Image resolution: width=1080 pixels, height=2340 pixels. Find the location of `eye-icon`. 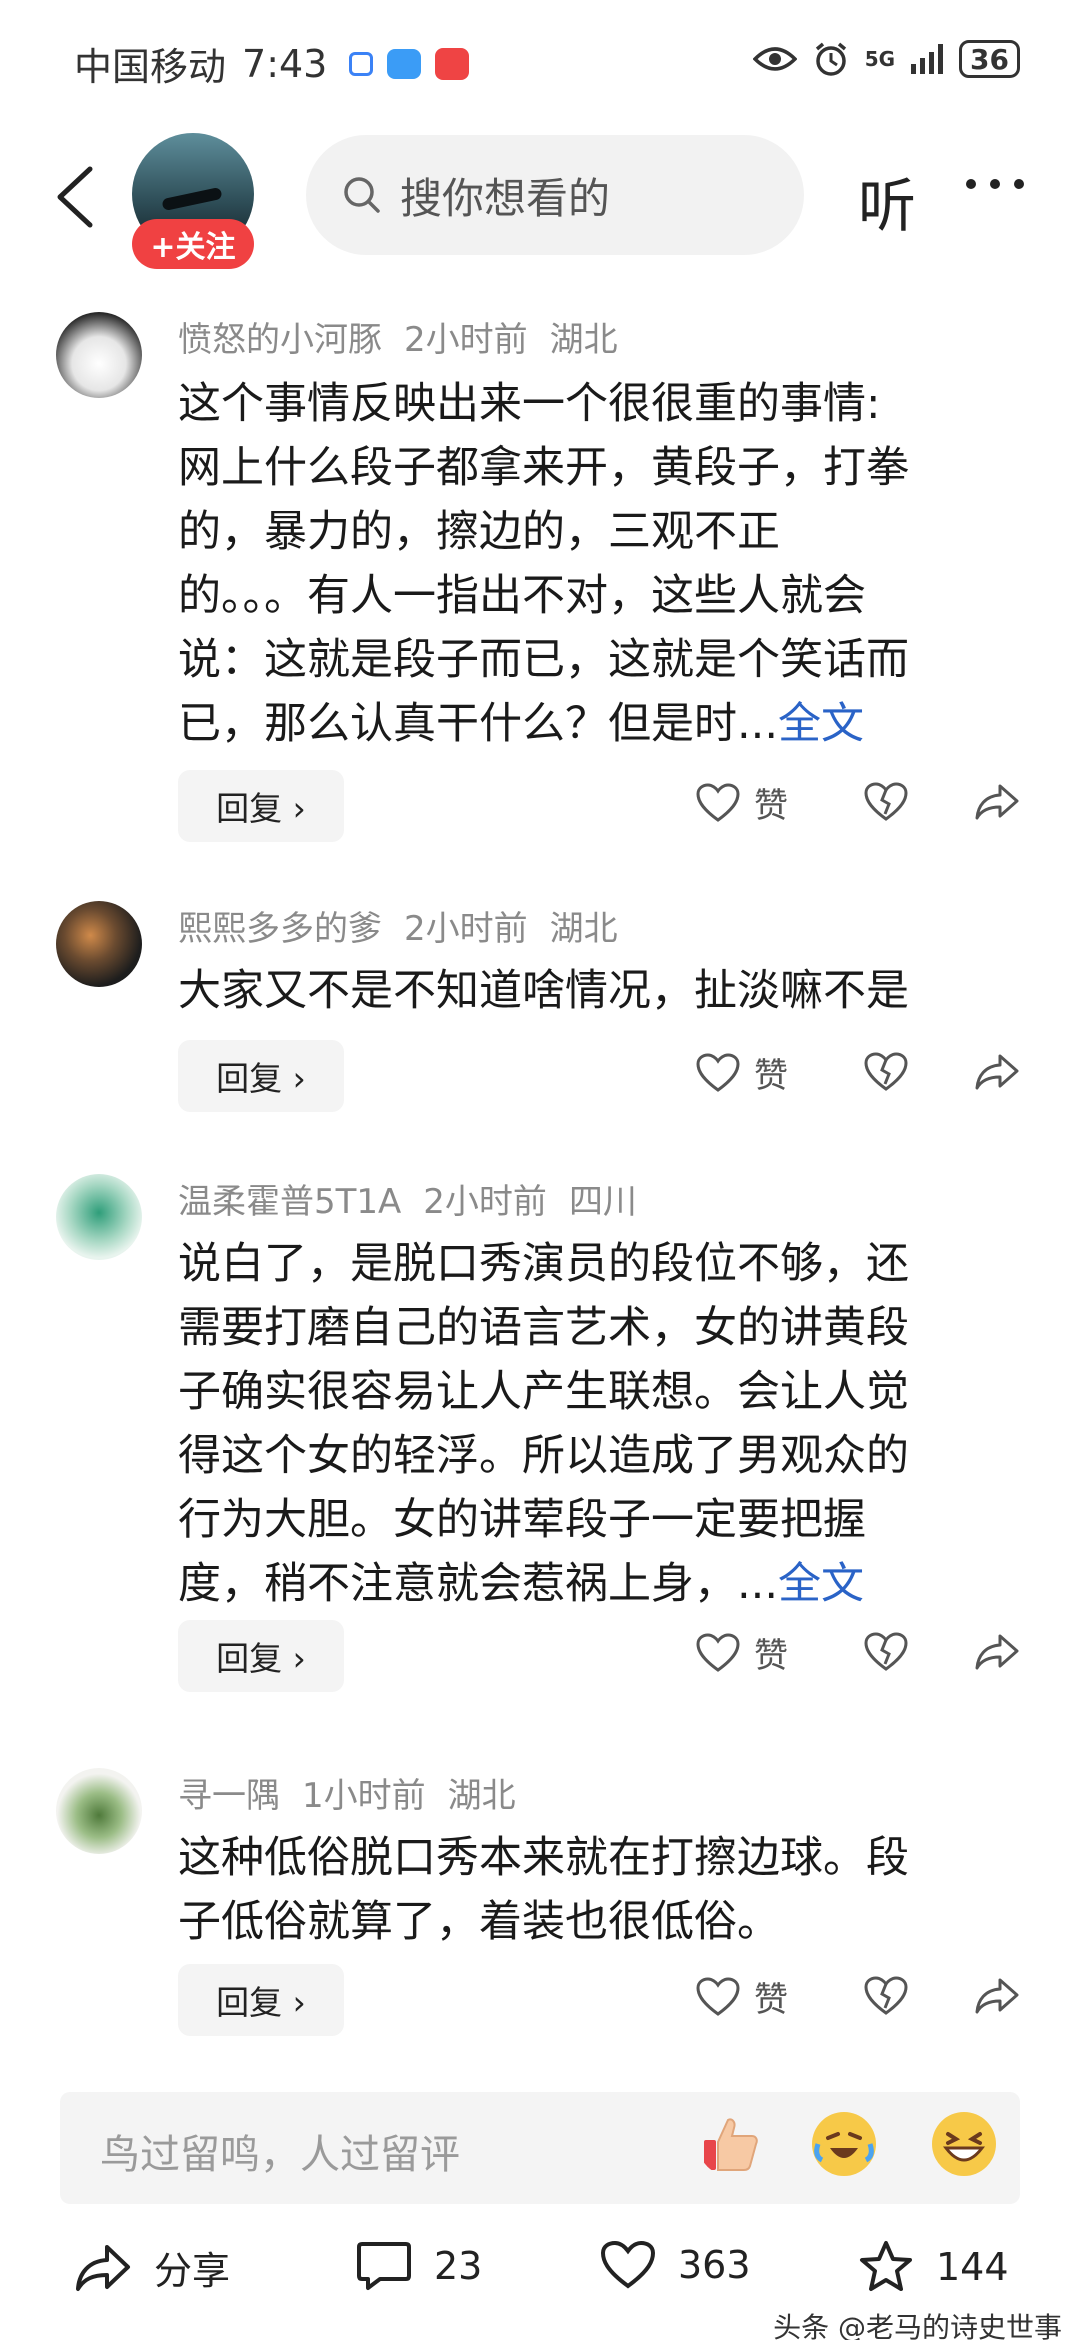

eye-icon is located at coordinates (774, 59).